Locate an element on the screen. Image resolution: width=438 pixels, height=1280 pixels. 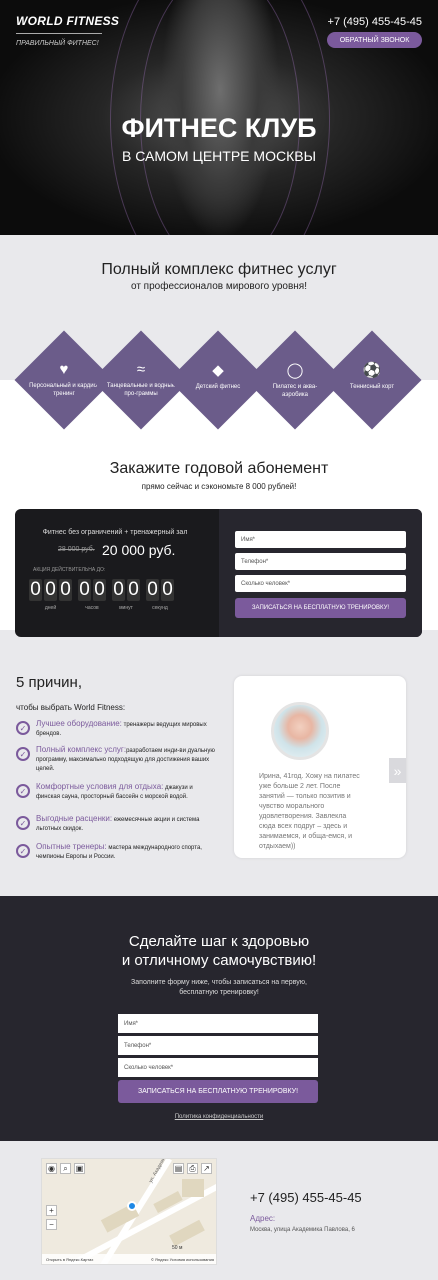
pilates-icon: ◯ is located at coordinates (295, 370).